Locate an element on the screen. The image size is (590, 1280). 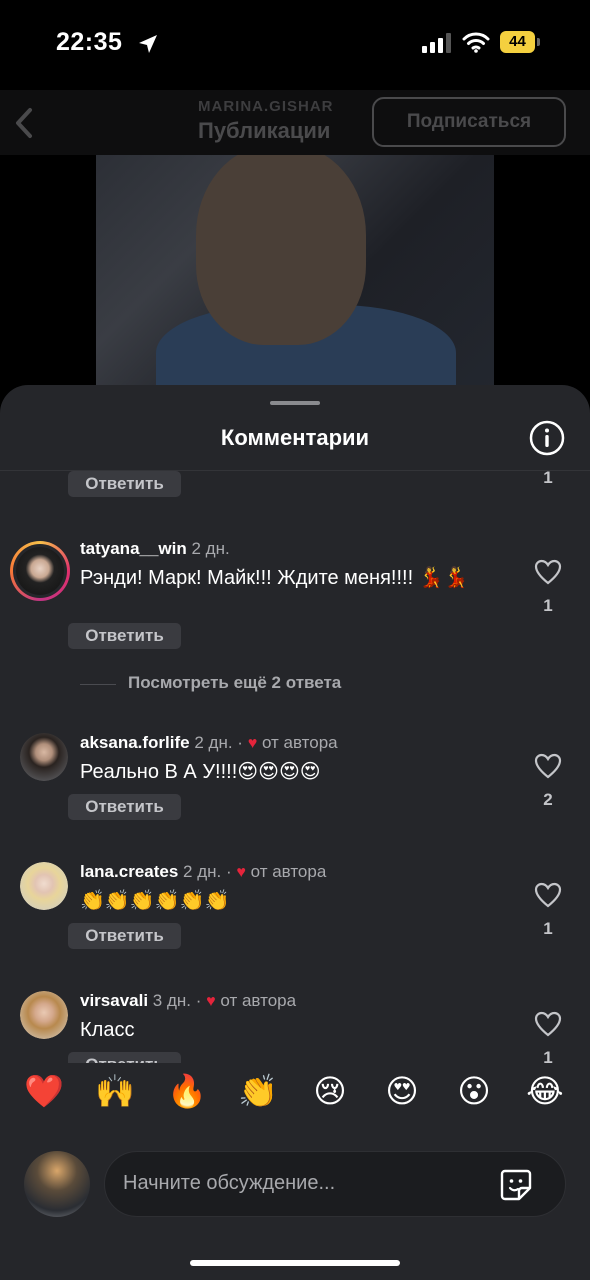
emoji-raised-hands: 🙌 is located at coordinates (115, 1091).